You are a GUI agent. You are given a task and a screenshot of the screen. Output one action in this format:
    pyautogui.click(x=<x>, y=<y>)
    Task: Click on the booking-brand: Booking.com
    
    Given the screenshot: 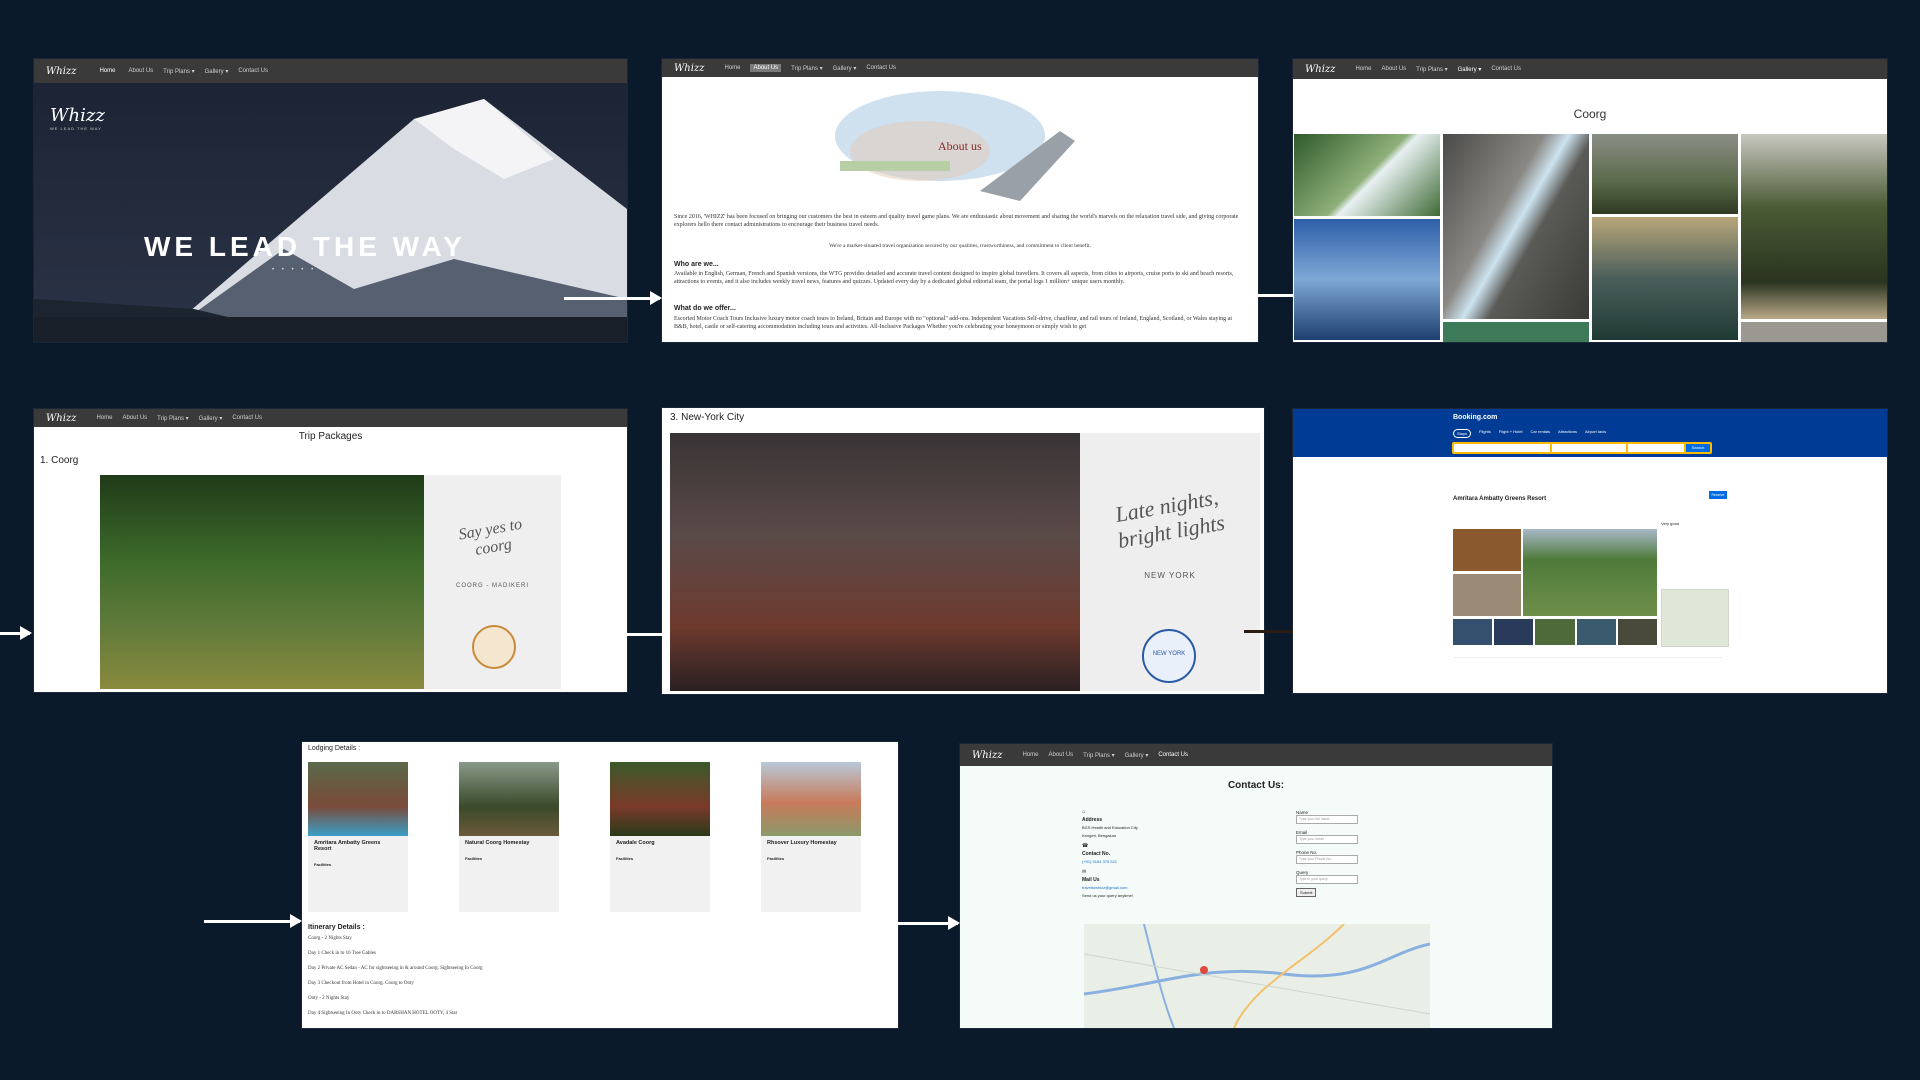 What is the action you would take?
    pyautogui.click(x=1475, y=417)
    